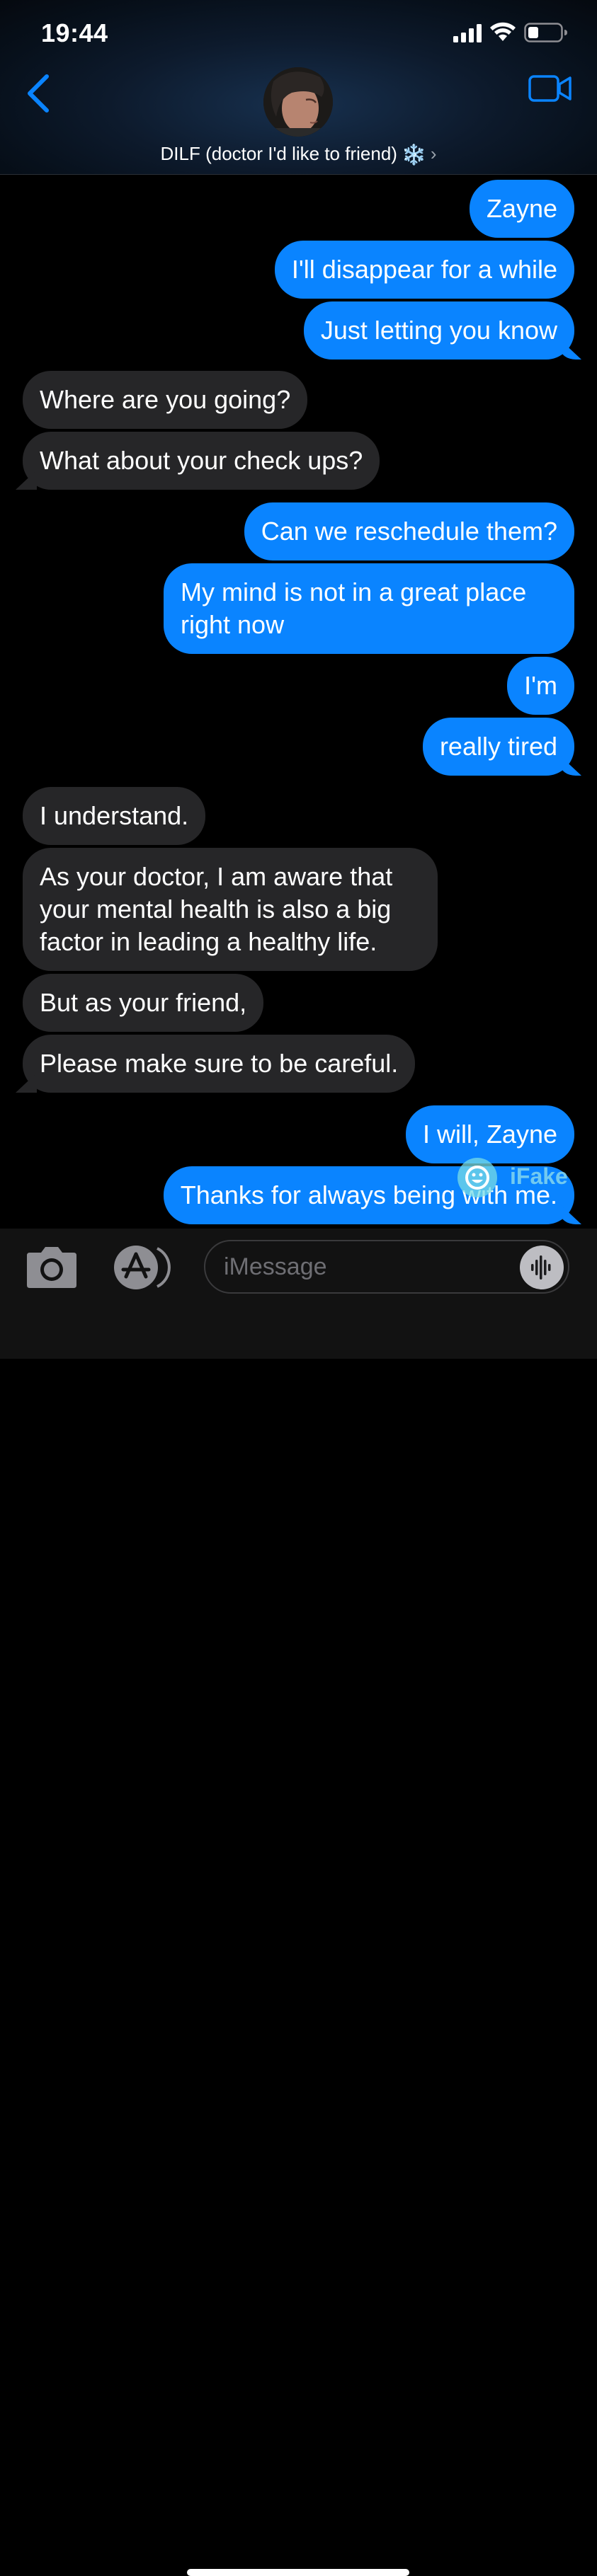 The image size is (597, 2576). I want to click on audio-waveform-icon, so click(541, 1268).